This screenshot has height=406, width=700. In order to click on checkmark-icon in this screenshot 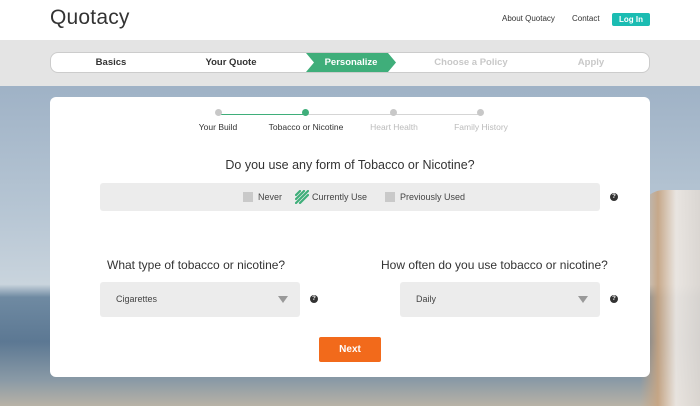, I will do `click(302, 197)`.